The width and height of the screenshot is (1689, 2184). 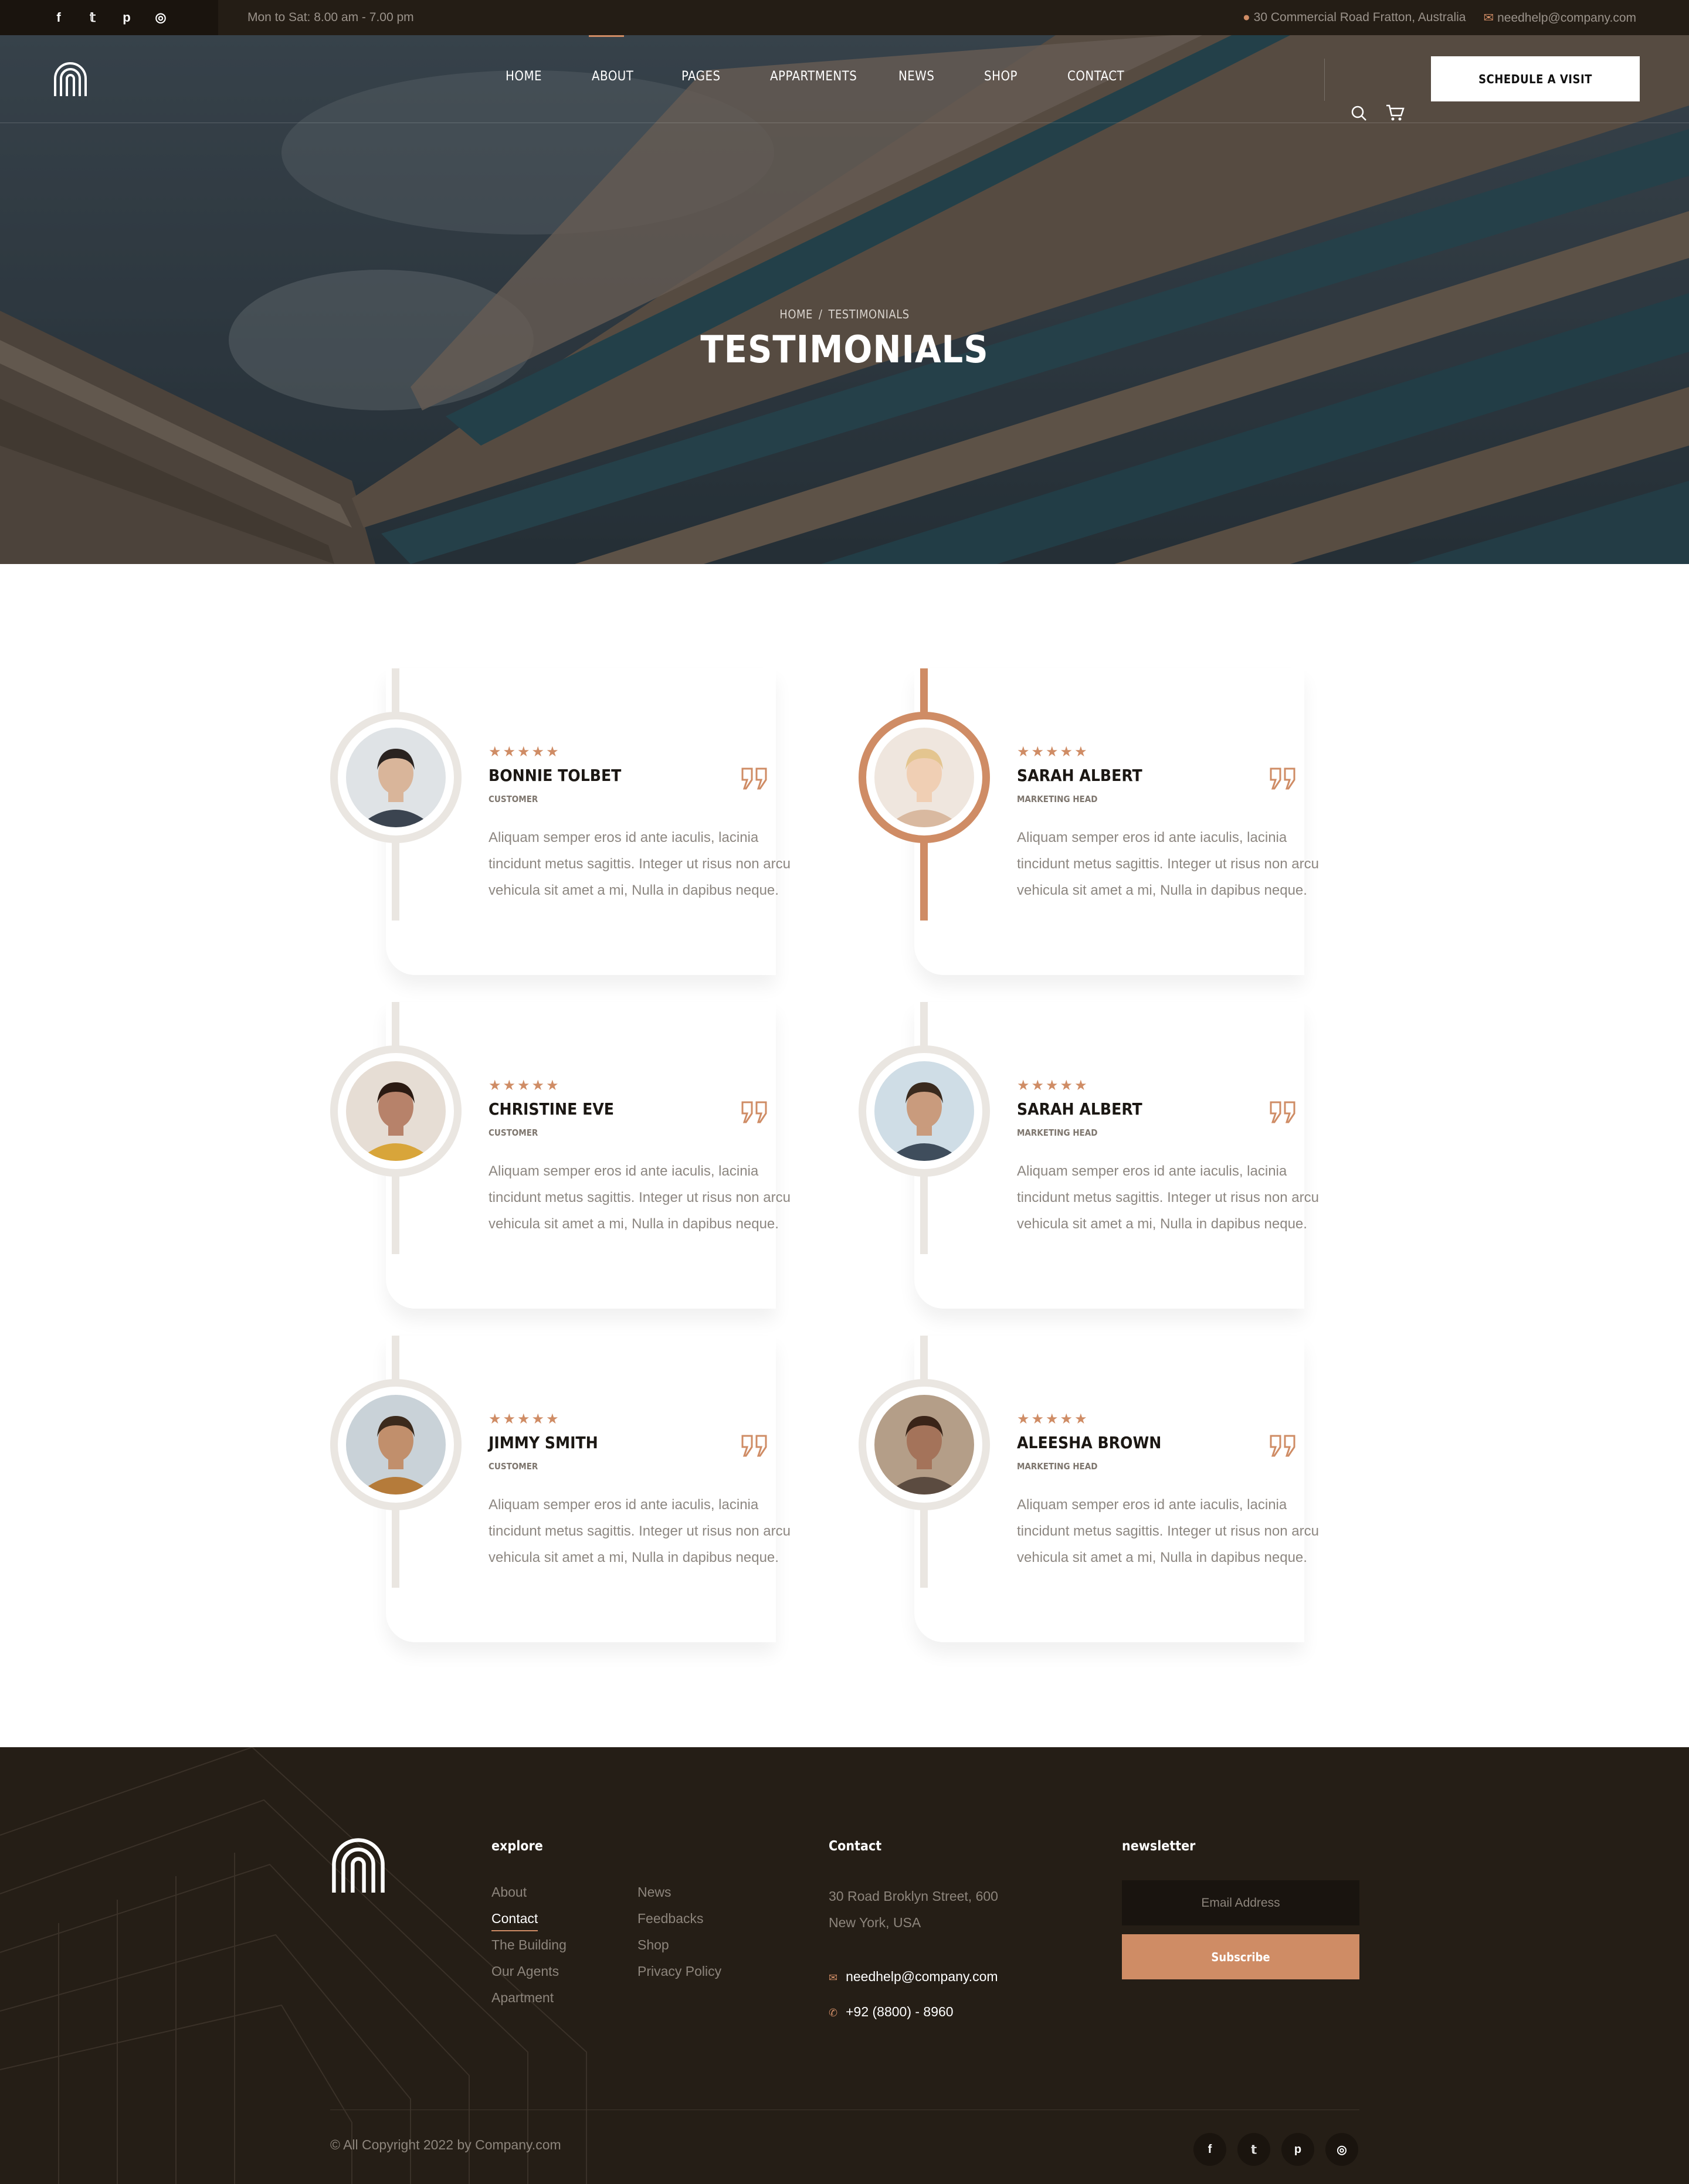 What do you see at coordinates (1001, 76) in the screenshot?
I see `menu-item-shop: Shop` at bounding box center [1001, 76].